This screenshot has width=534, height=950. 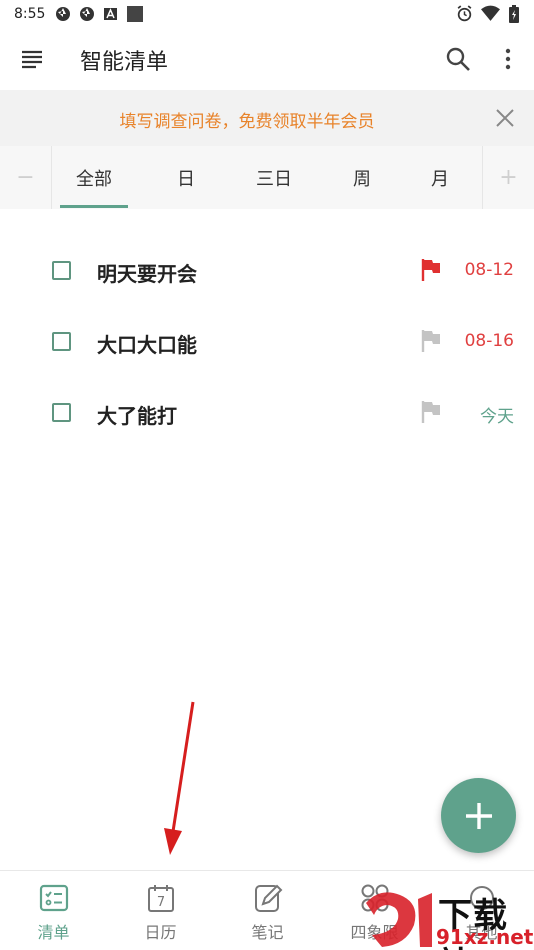 What do you see at coordinates (53, 932) in the screenshot?
I see `nav-label: 清单` at bounding box center [53, 932].